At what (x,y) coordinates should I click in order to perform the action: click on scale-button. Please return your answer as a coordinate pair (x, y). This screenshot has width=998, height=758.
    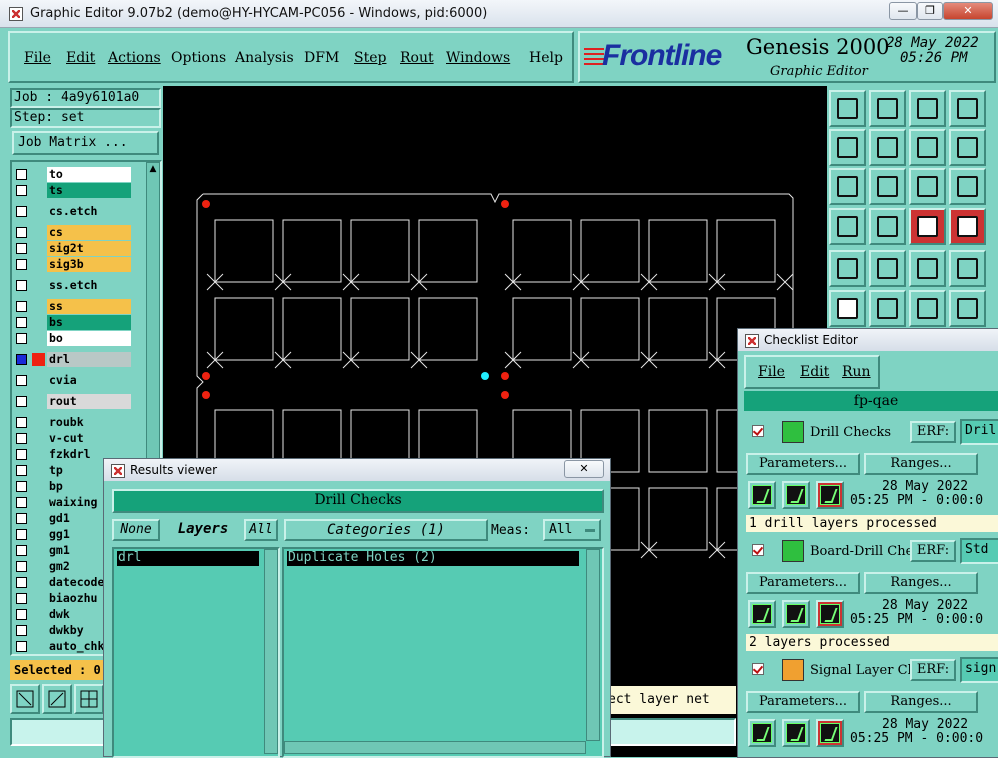
    Looking at the image, I should click on (927, 186).